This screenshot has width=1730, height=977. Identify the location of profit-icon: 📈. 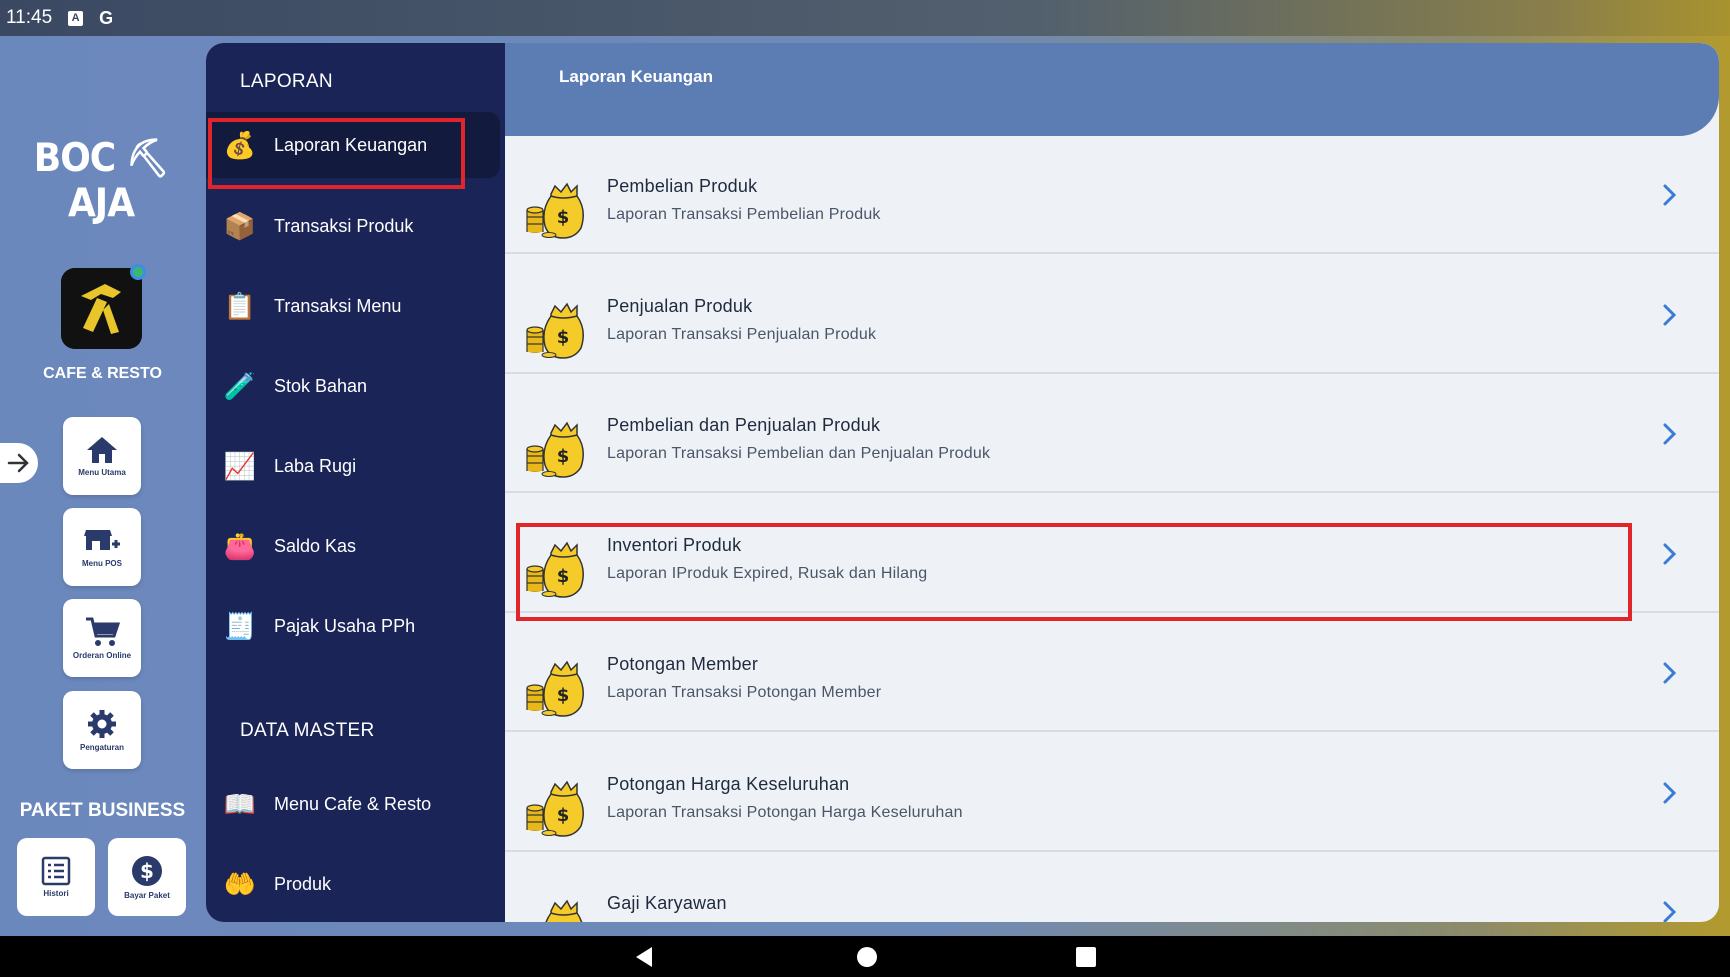
(240, 465).